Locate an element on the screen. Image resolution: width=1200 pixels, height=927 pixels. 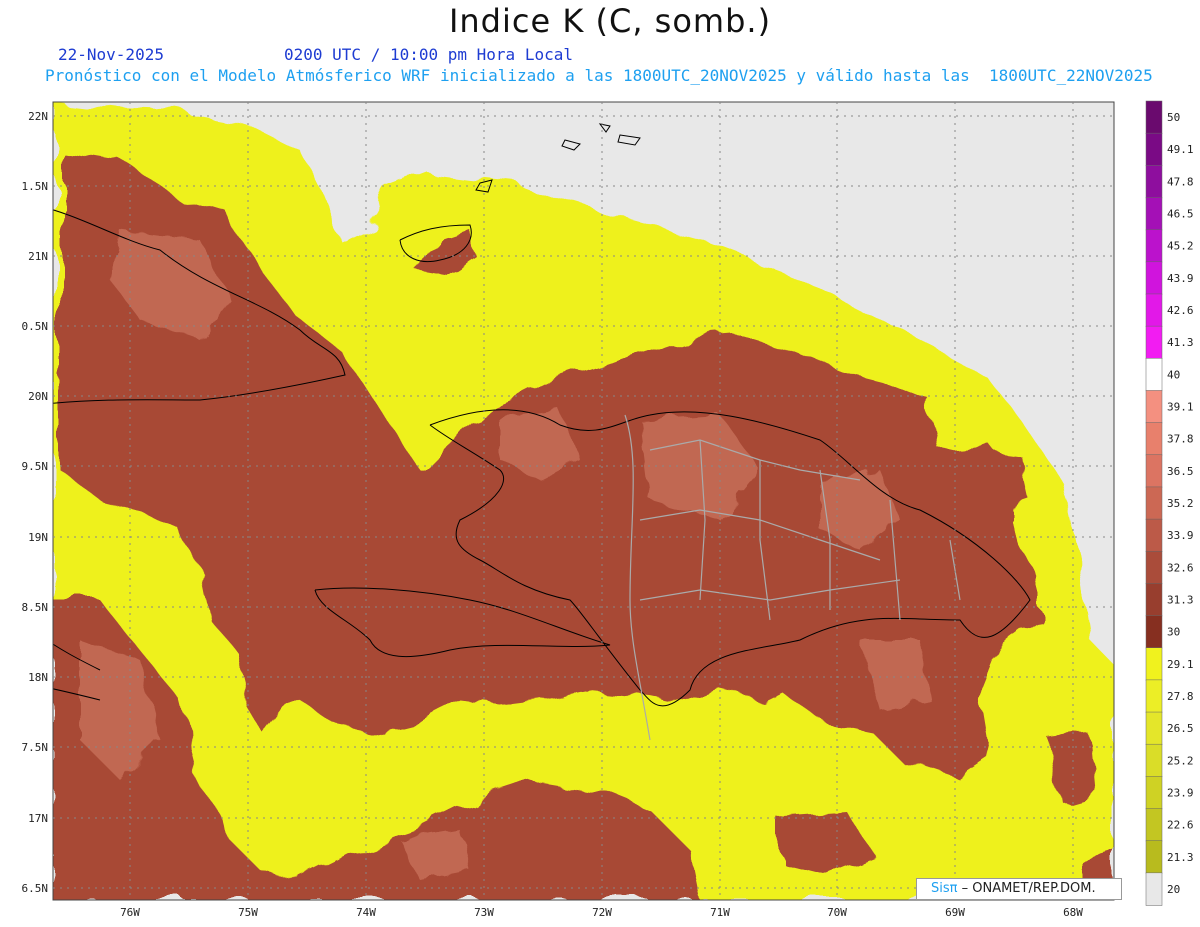
colorbar-label: 45.2 is located at coordinates (1180, 246).